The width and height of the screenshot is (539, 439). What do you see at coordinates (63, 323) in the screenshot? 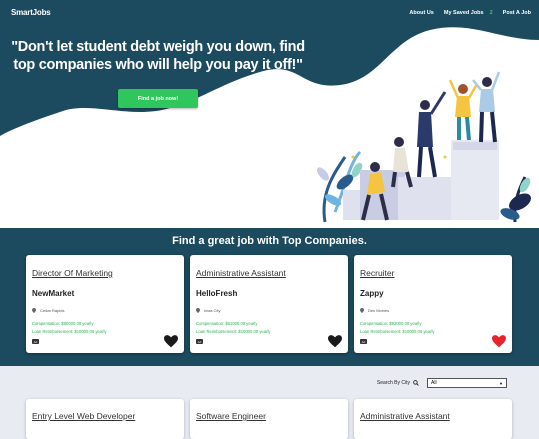
I see `compensation-text: Compensation: $80000.00 yearly` at bounding box center [63, 323].